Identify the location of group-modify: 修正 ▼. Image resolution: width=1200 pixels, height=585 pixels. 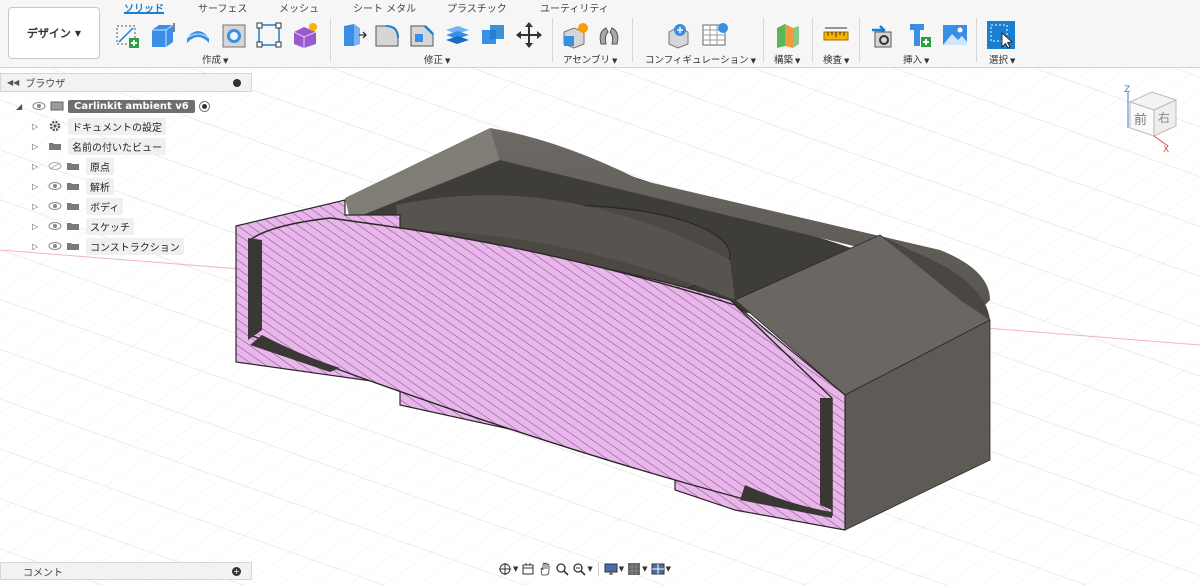
(437, 59).